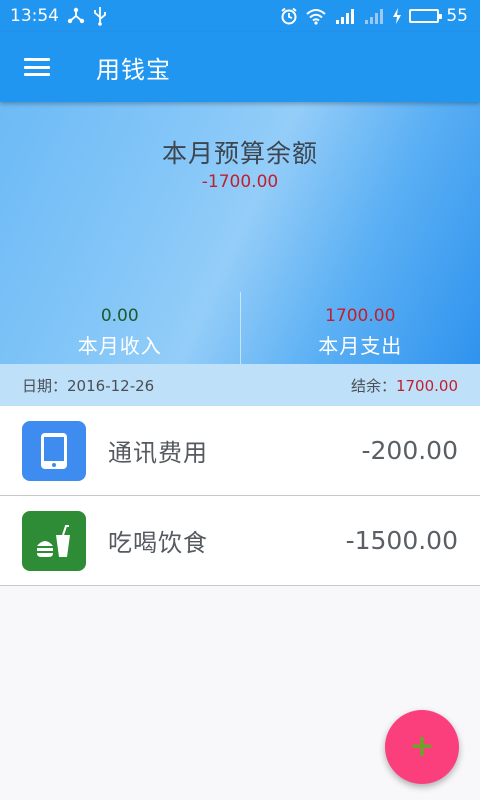  What do you see at coordinates (401, 540) in the screenshot?
I see `record-amount: -1500.00` at bounding box center [401, 540].